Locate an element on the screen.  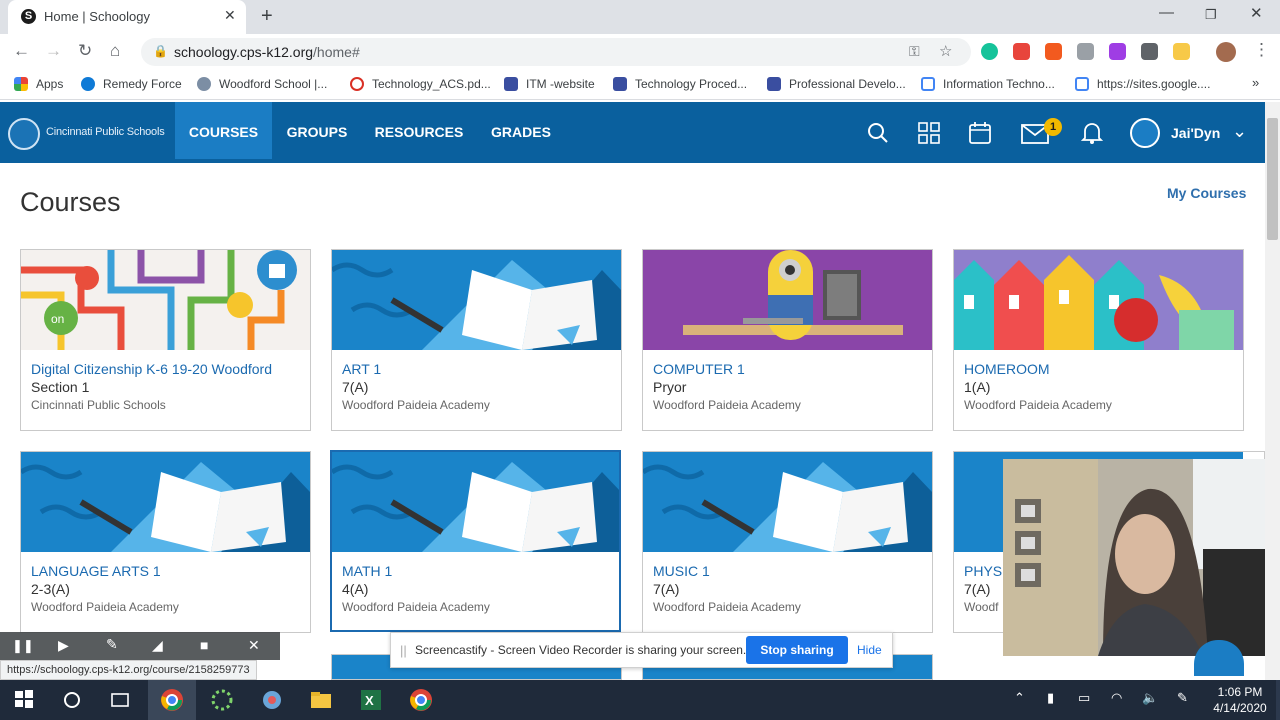
nav-courses: COURSES is located at coordinates (223, 130).